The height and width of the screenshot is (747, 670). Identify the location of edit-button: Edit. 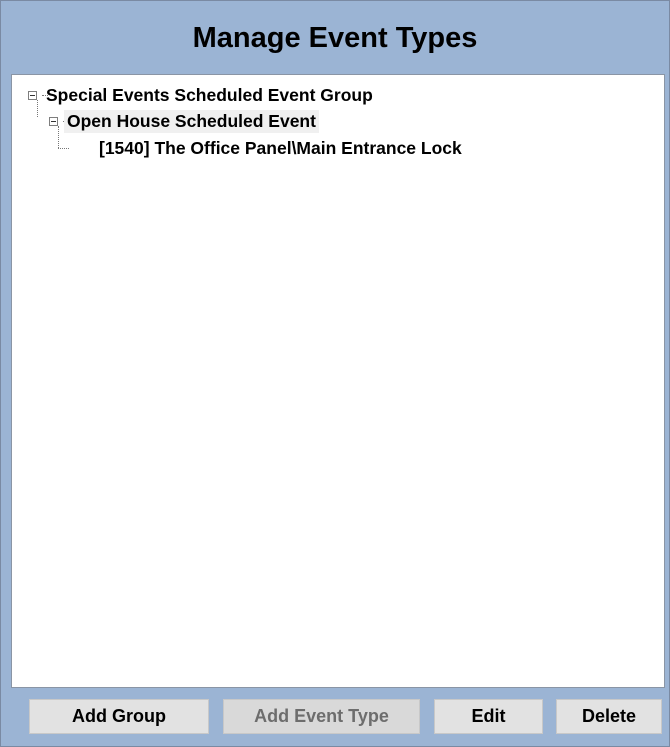
(488, 716).